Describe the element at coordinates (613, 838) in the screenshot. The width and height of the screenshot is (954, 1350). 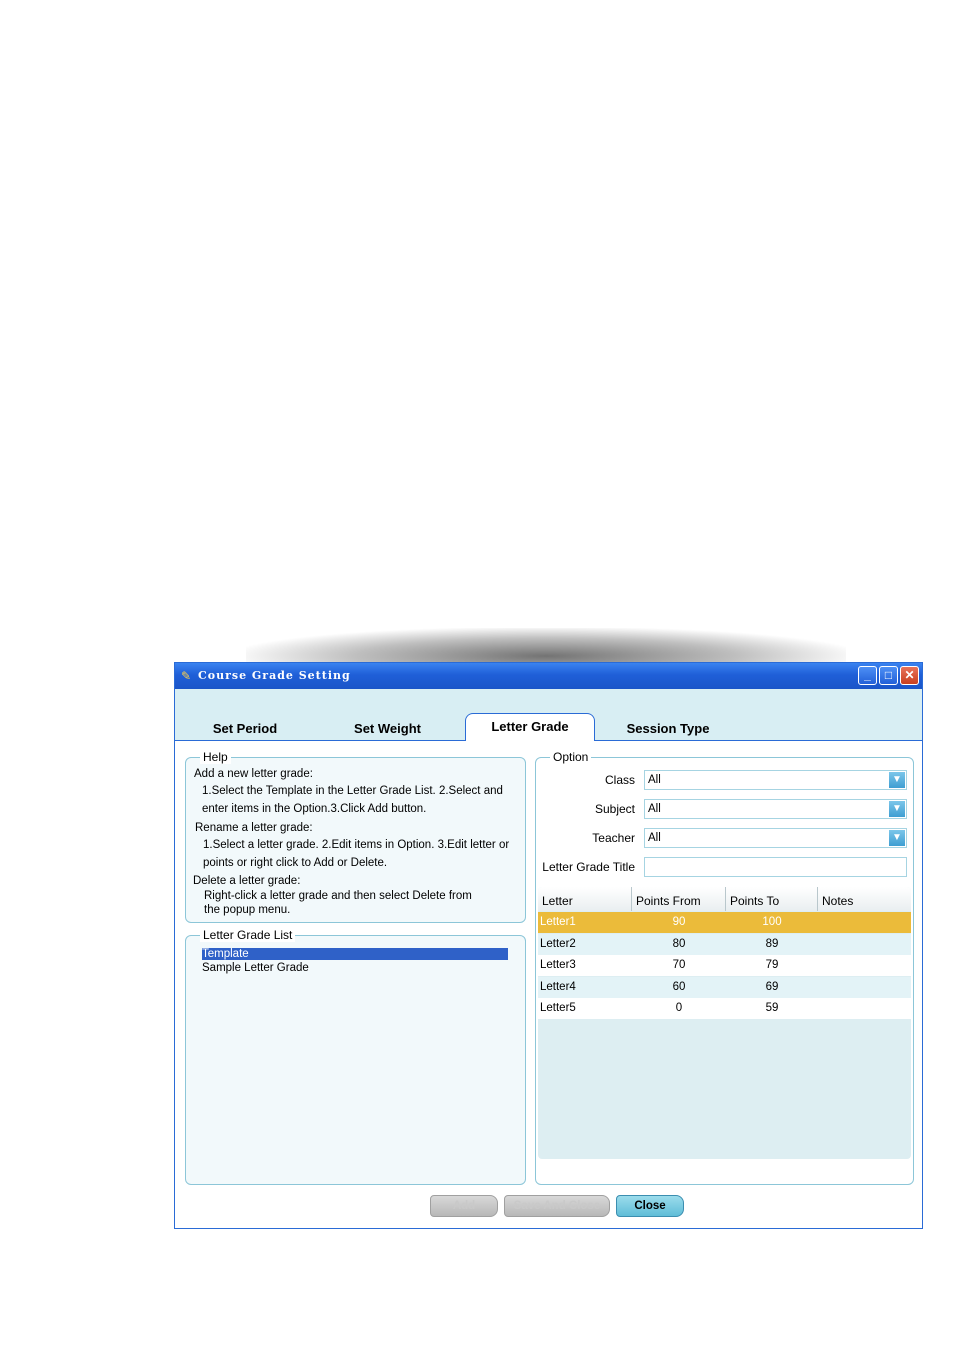
I see `teacher-label: Teacher` at that location.